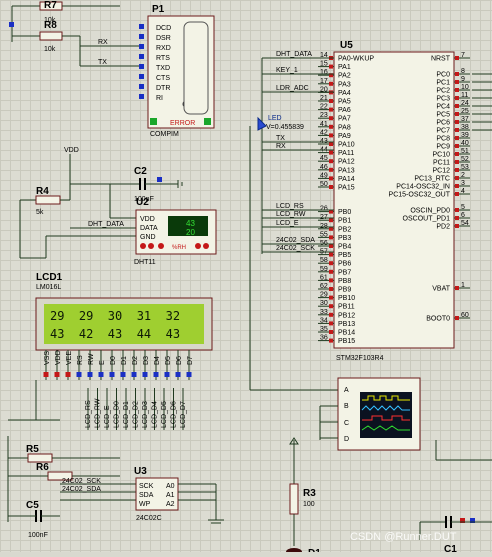  What do you see at coordinates (379, 414) in the screenshot?
I see `oscilloscope: A B C D` at bounding box center [379, 414].